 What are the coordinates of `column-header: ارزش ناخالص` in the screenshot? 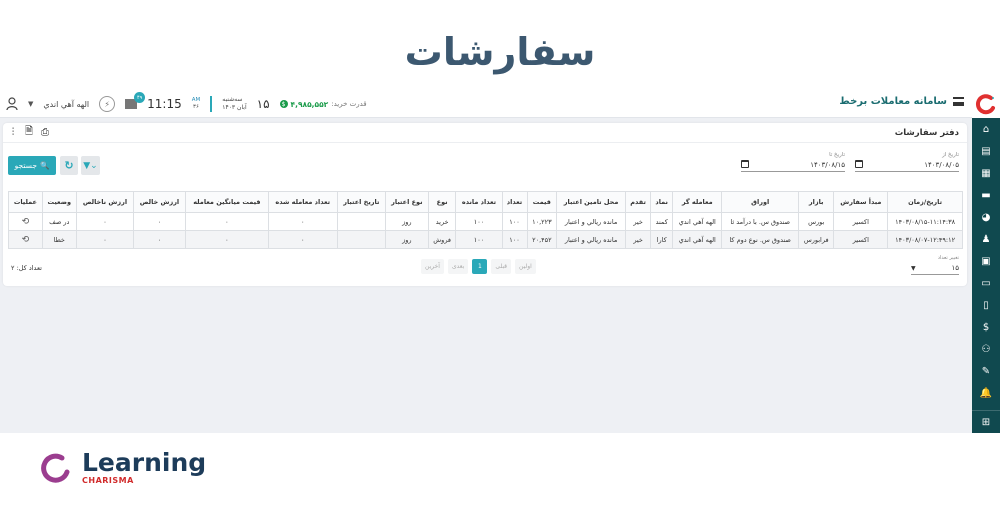 It's located at (105, 202).